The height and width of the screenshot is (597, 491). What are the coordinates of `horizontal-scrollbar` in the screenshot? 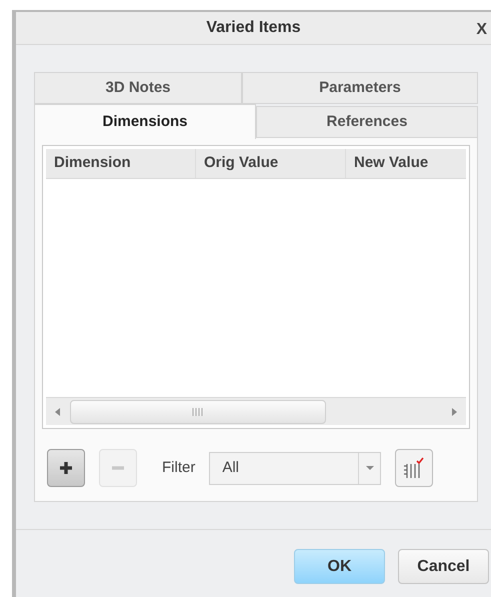 It's located at (256, 411).